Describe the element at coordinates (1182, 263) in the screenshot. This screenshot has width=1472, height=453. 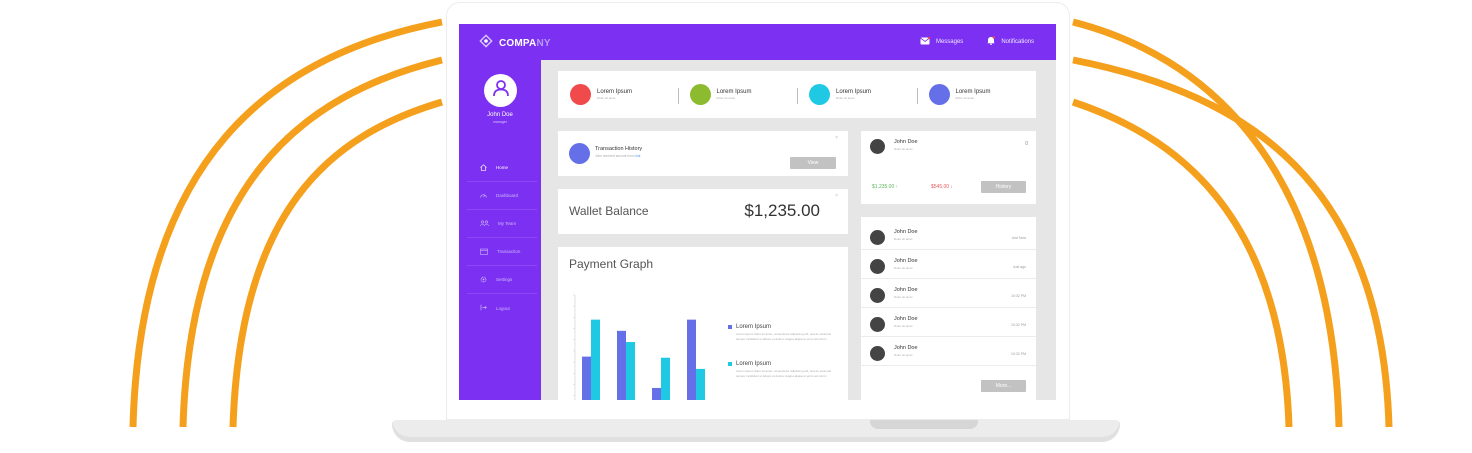
I see `right-wave-inner` at that location.